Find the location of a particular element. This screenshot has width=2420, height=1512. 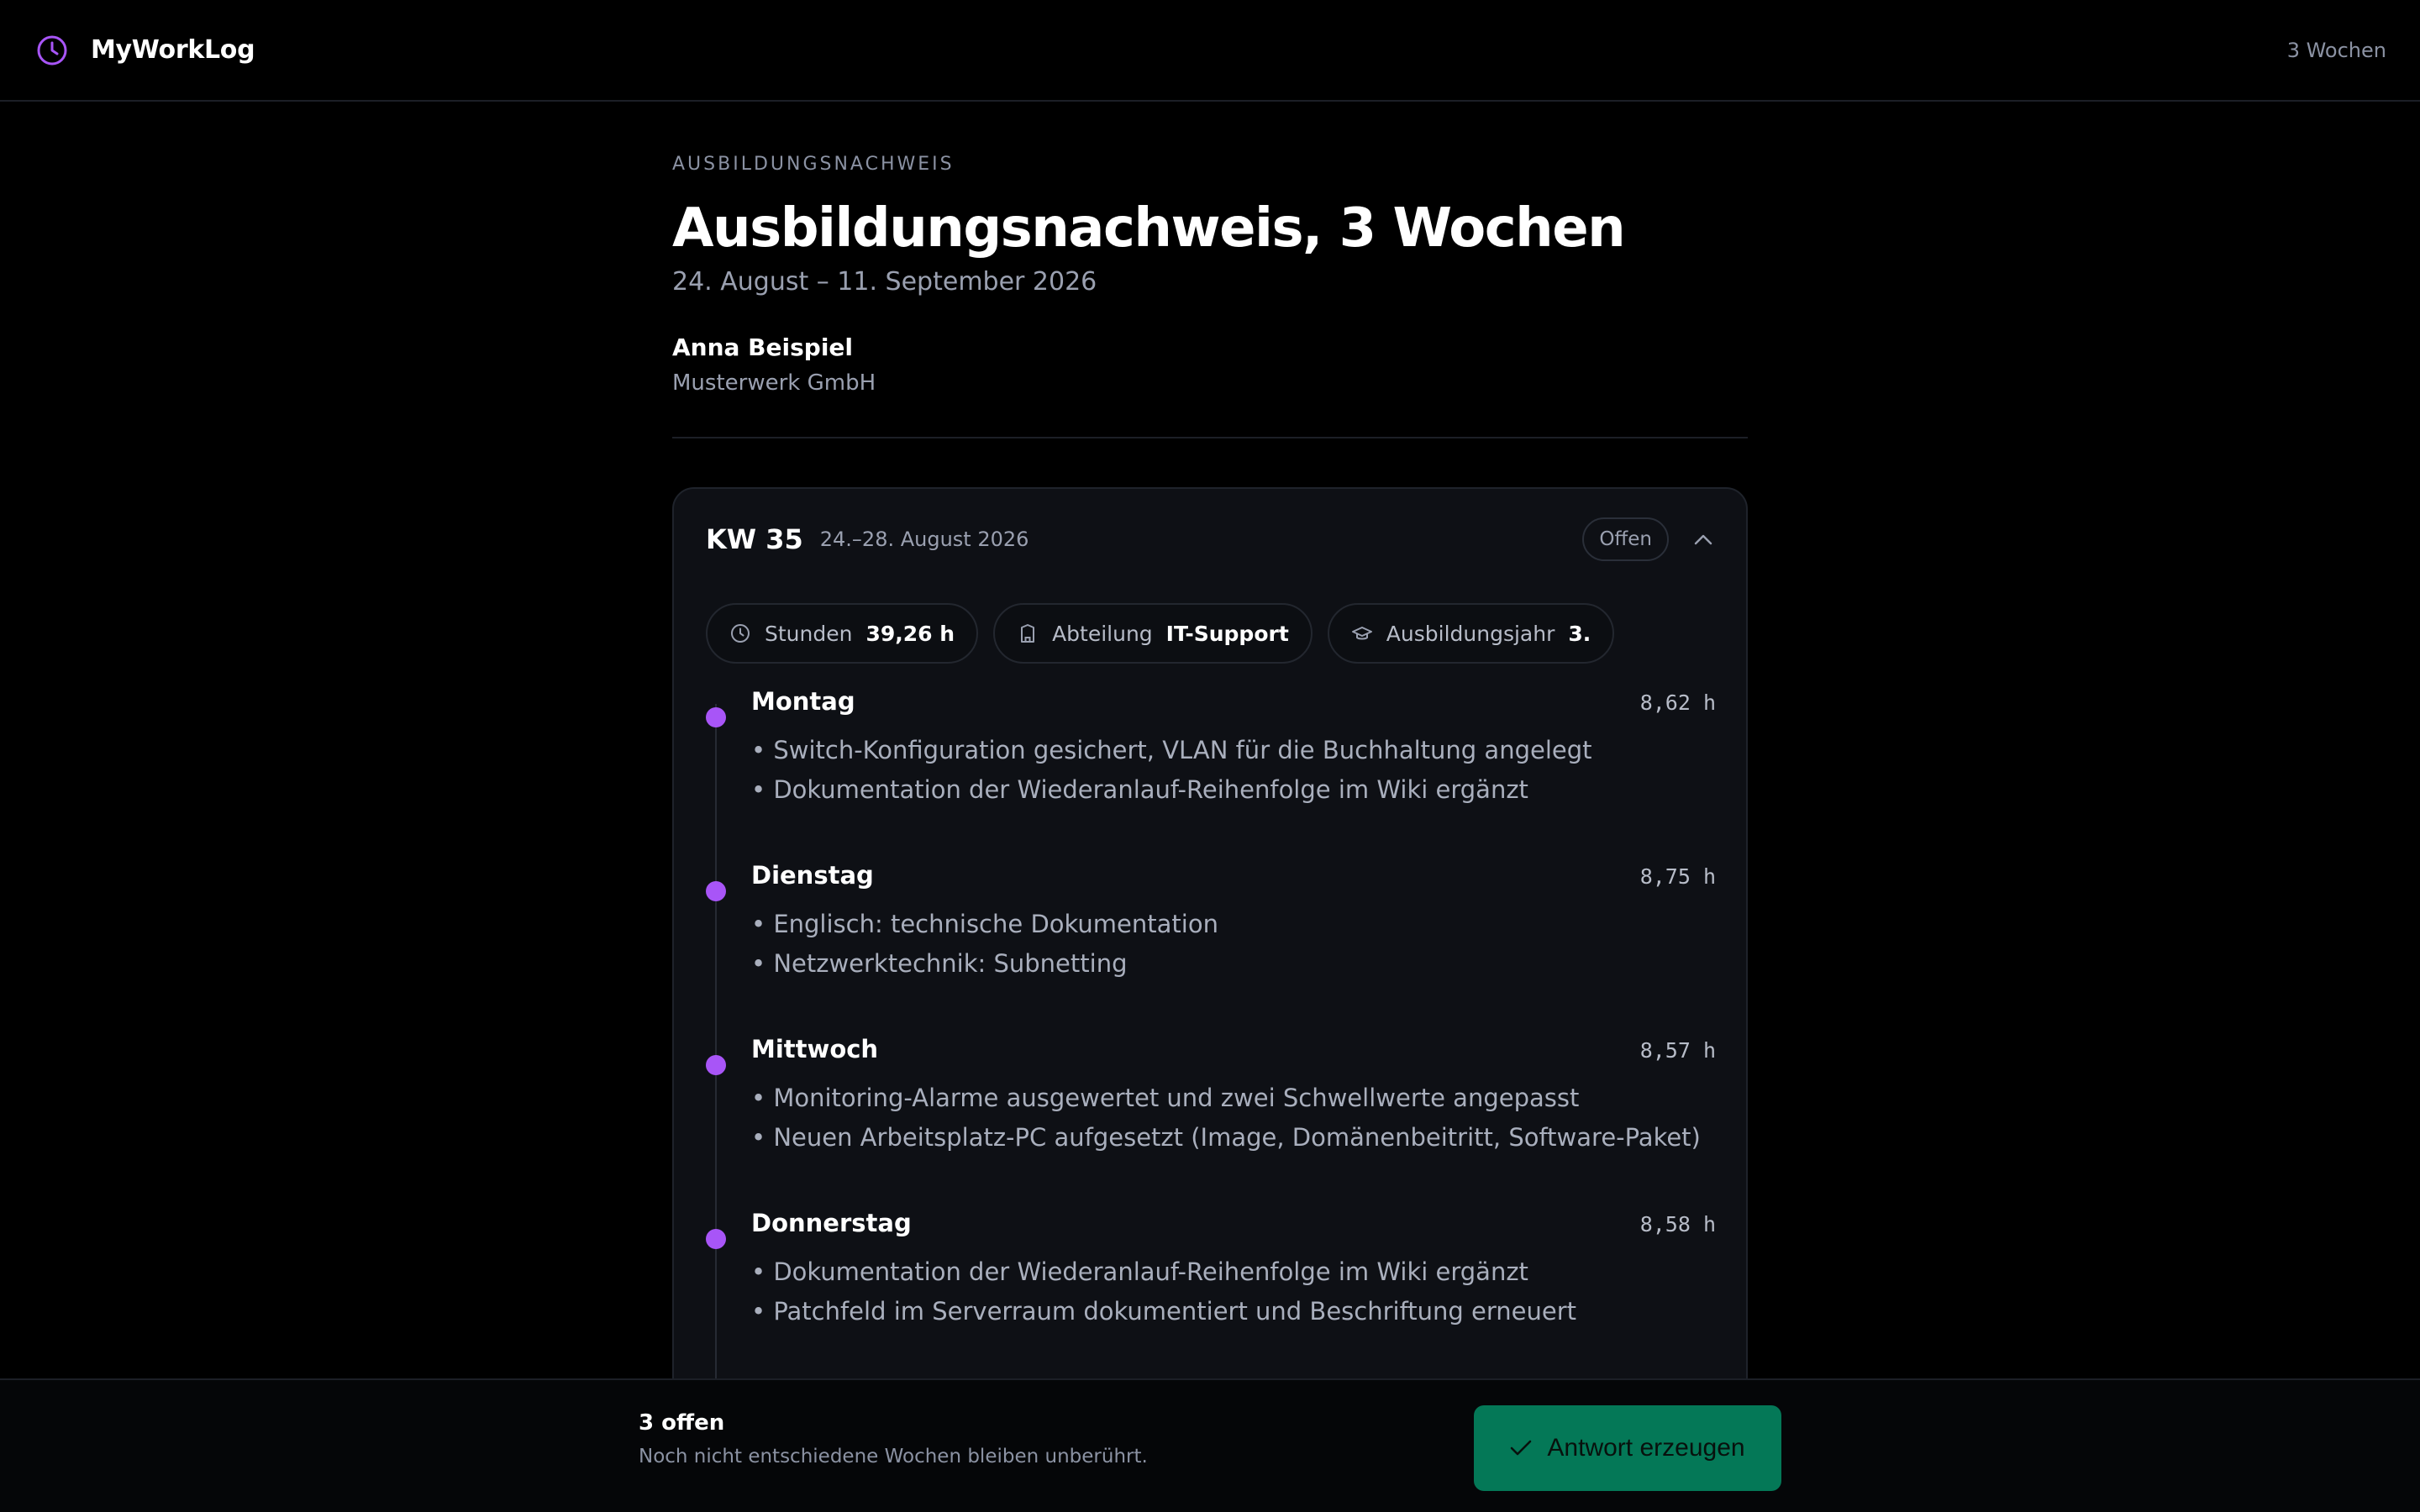

hours-value: 39,26 h is located at coordinates (910, 633).